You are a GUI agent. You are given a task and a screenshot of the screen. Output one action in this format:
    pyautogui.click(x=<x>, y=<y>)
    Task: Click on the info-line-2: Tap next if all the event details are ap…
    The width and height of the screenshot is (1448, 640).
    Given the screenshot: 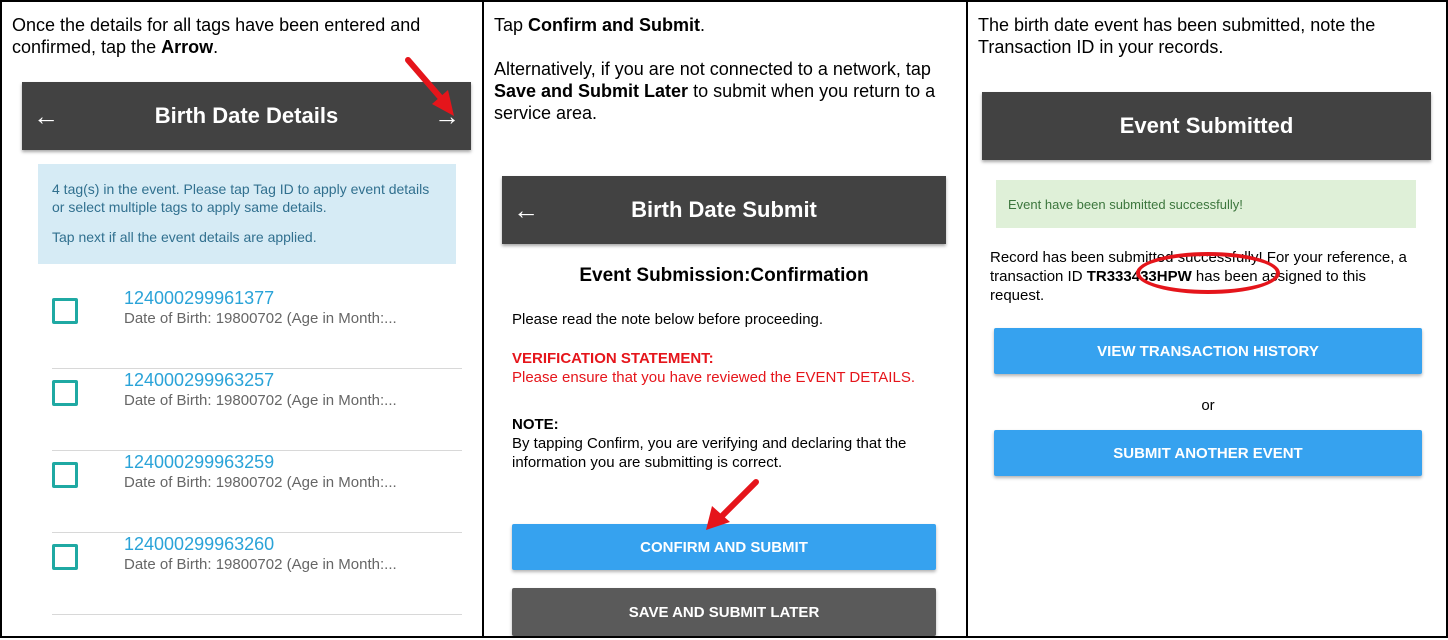 What is the action you would take?
    pyautogui.click(x=184, y=237)
    